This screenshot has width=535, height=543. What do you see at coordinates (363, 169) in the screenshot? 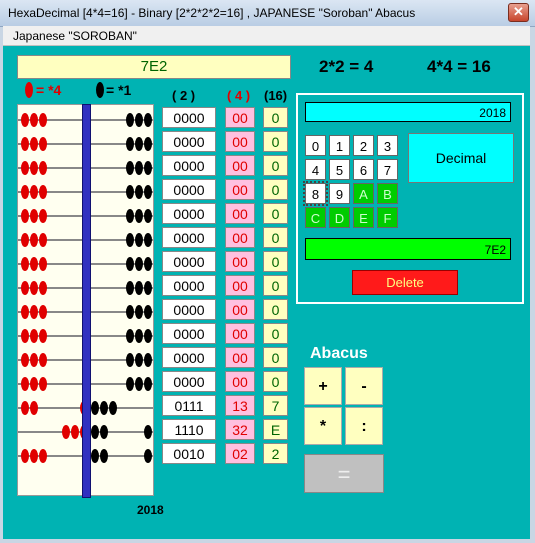
I see `key-6: 6` at bounding box center [363, 169].